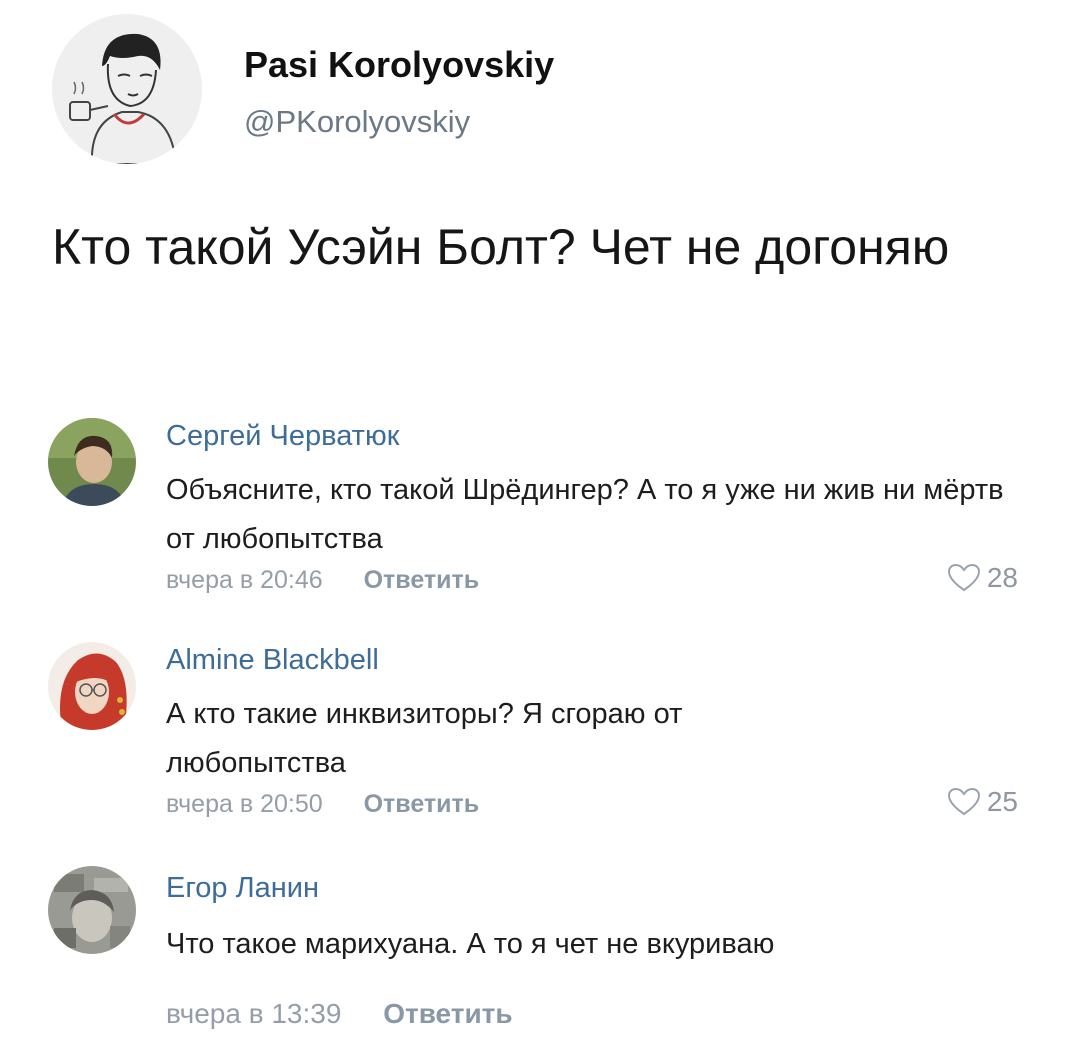  What do you see at coordinates (244, 804) in the screenshot?
I see `comment-timestamp: вчера в 20:50` at bounding box center [244, 804].